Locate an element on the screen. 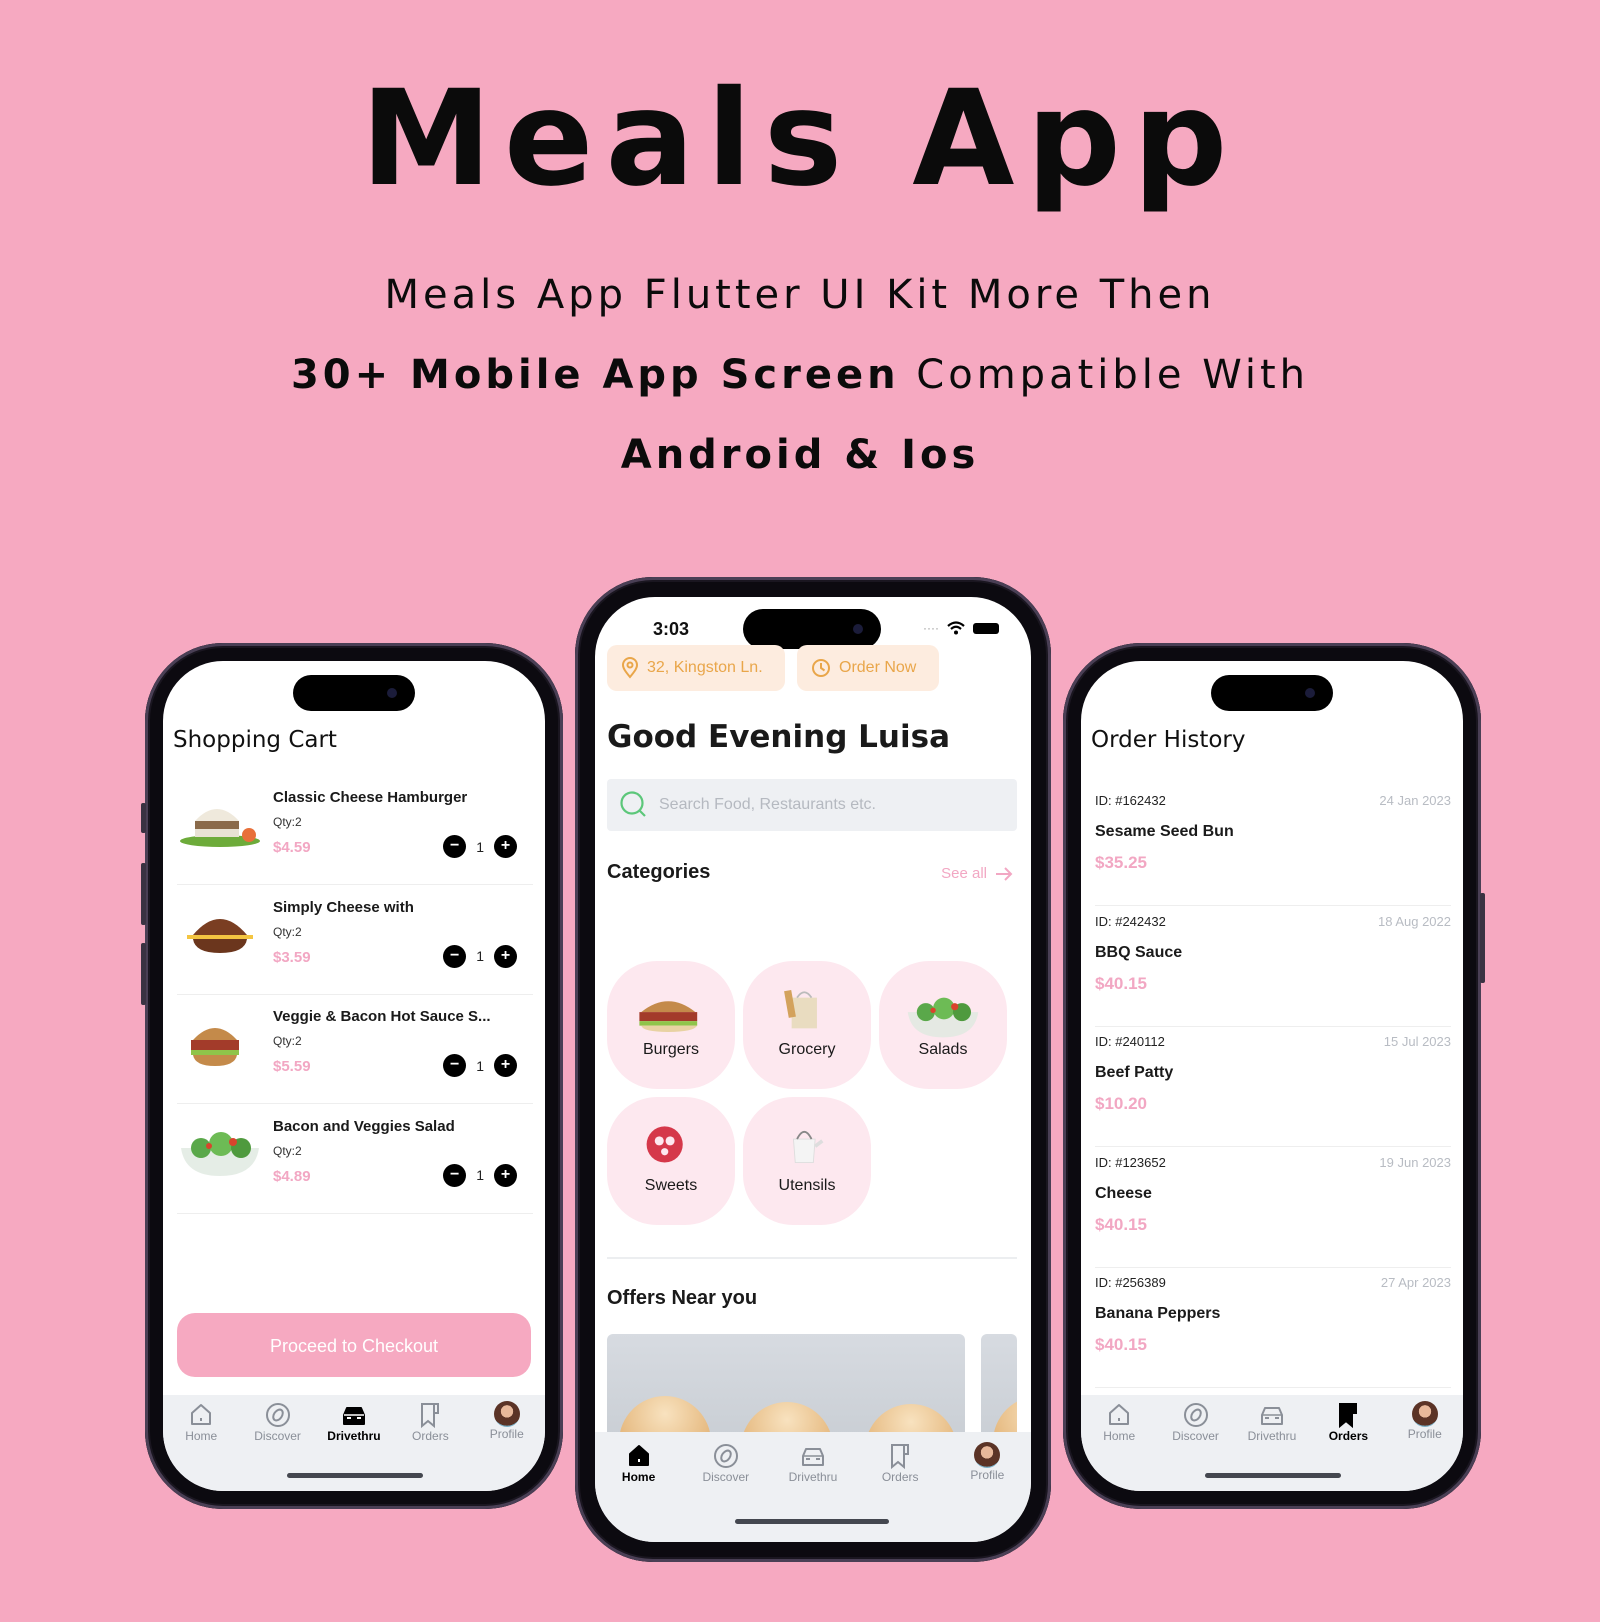 The height and width of the screenshot is (1622, 1600). cart-item: Simply Cheese with Qty:2 $3.59 −1 + is located at coordinates (355, 938).